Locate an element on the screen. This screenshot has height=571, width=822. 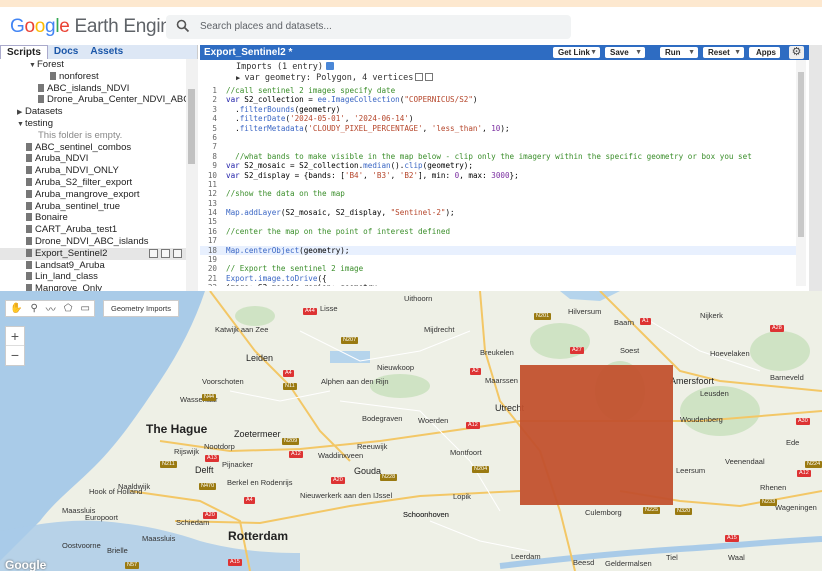
tree-script-item: CART_Aruba_test1 is located at coordinates (93, 230).